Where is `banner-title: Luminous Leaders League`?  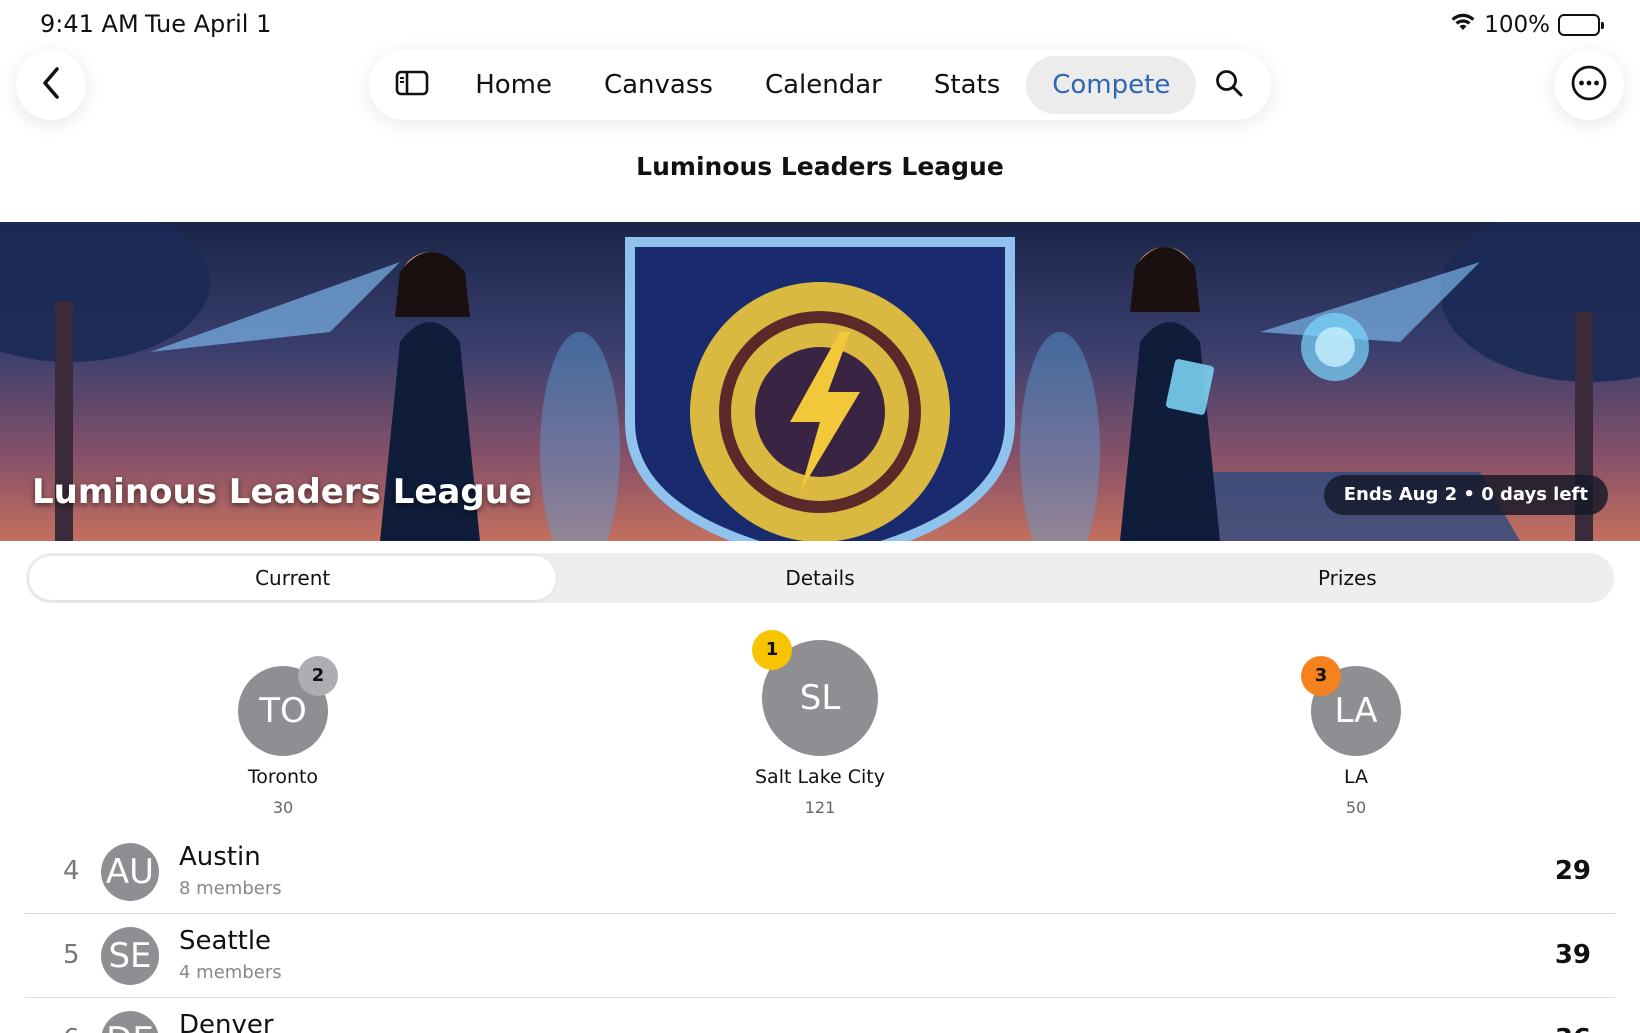
banner-title: Luminous Leaders League is located at coordinates (282, 492).